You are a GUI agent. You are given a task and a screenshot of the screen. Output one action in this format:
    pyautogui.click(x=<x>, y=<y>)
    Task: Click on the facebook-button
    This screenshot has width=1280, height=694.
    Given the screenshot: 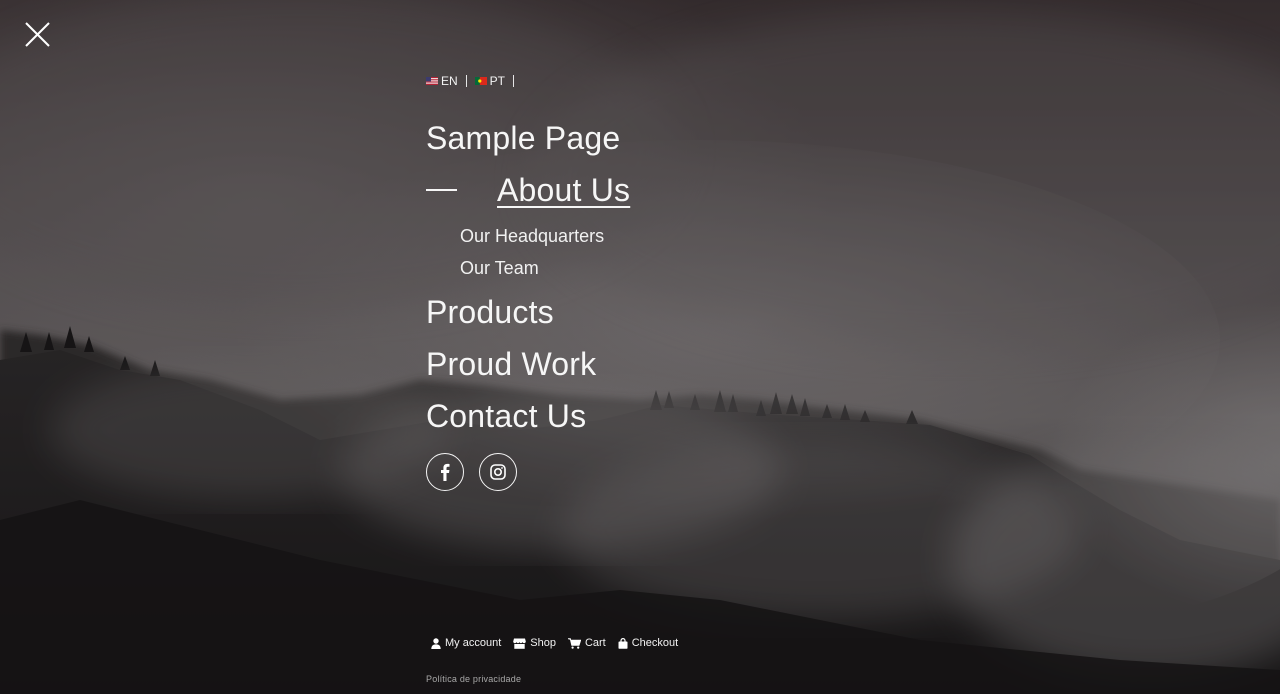 What is the action you would take?
    pyautogui.click(x=445, y=472)
    